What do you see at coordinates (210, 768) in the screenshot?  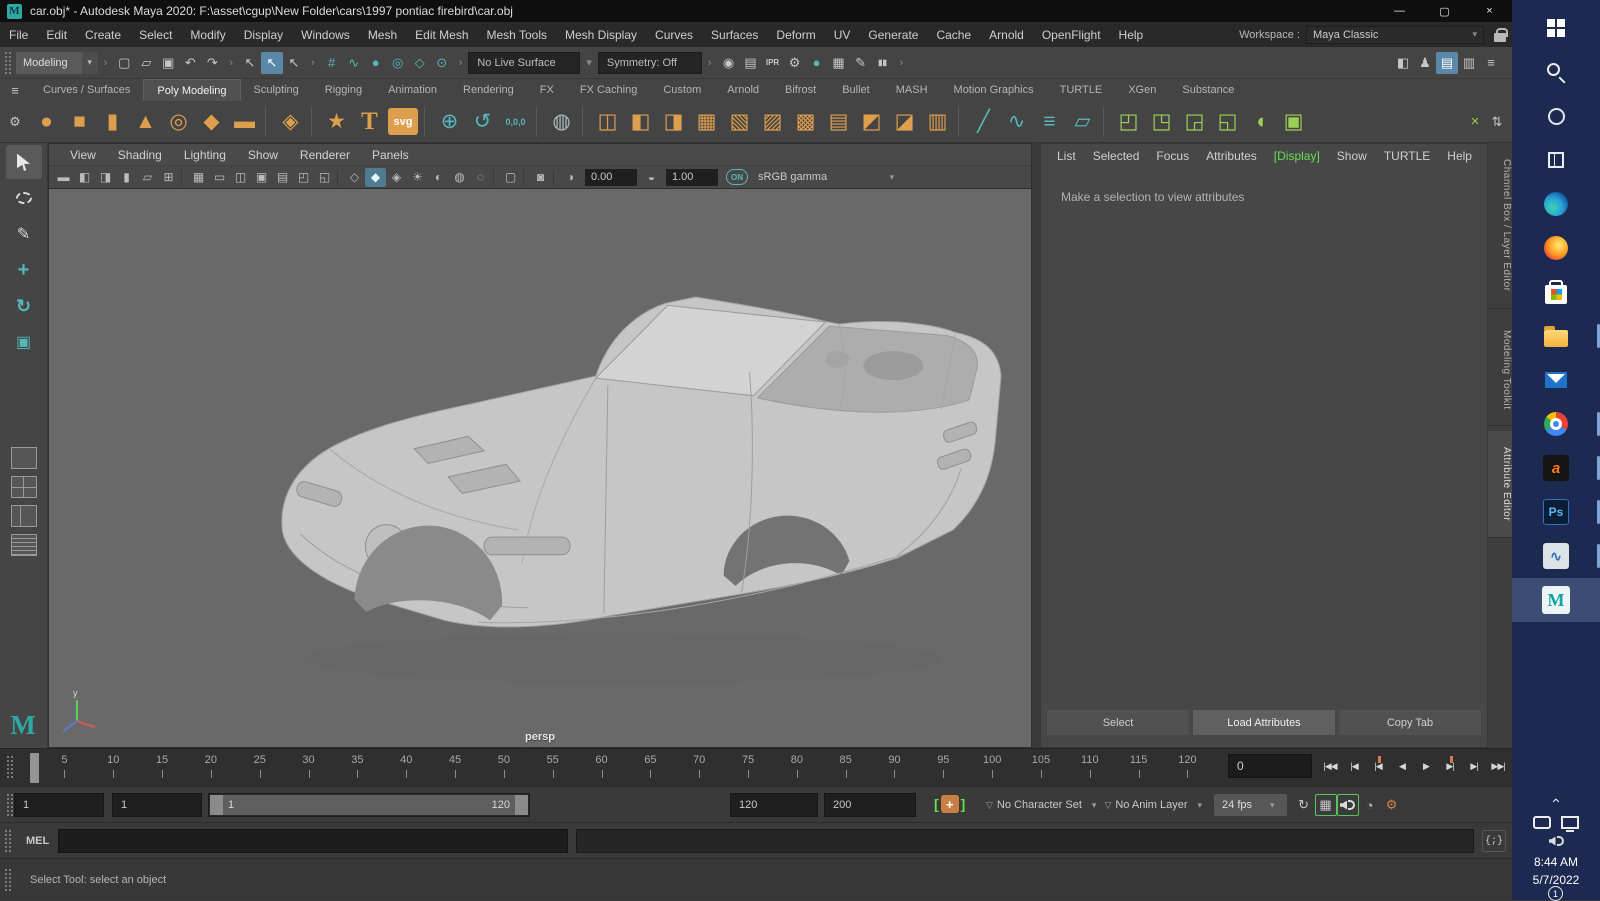 I see `tl-tick-item: 20` at bounding box center [210, 768].